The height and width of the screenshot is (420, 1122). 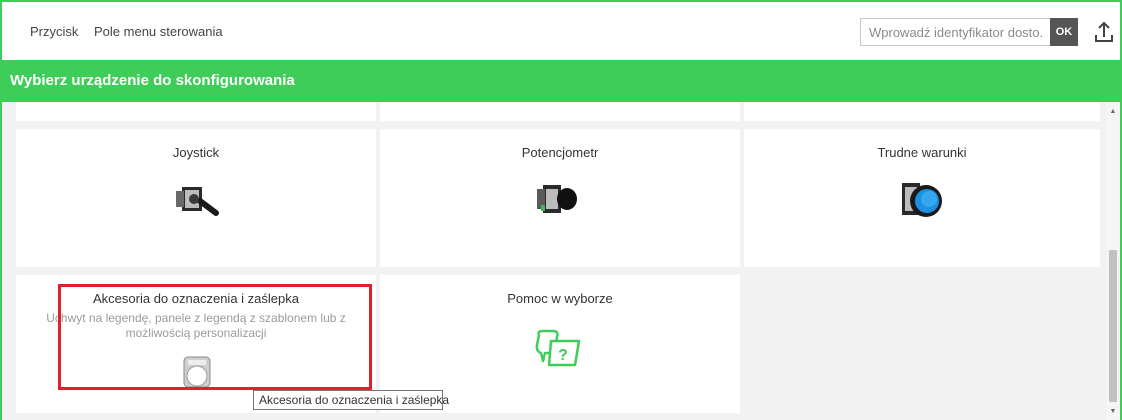 What do you see at coordinates (922, 202) in the screenshot?
I see `harsh-conditions-device-image` at bounding box center [922, 202].